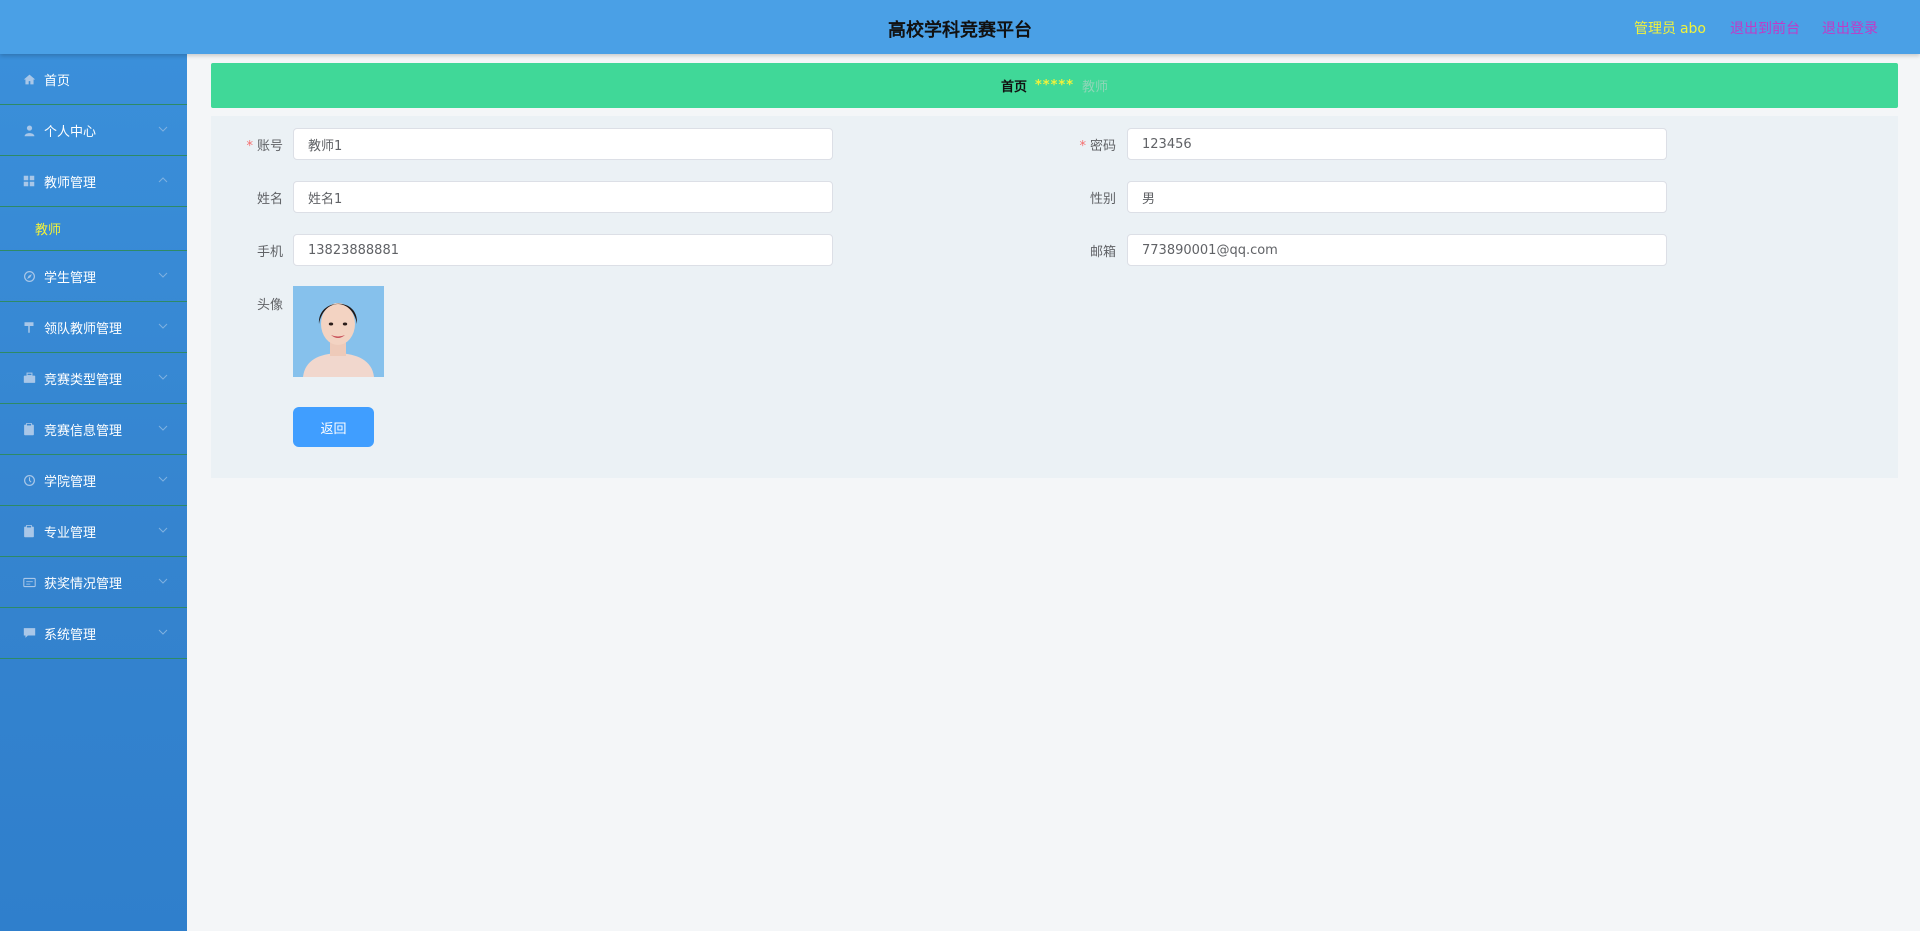 This screenshot has width=1920, height=931. I want to click on home-icon, so click(29, 79).